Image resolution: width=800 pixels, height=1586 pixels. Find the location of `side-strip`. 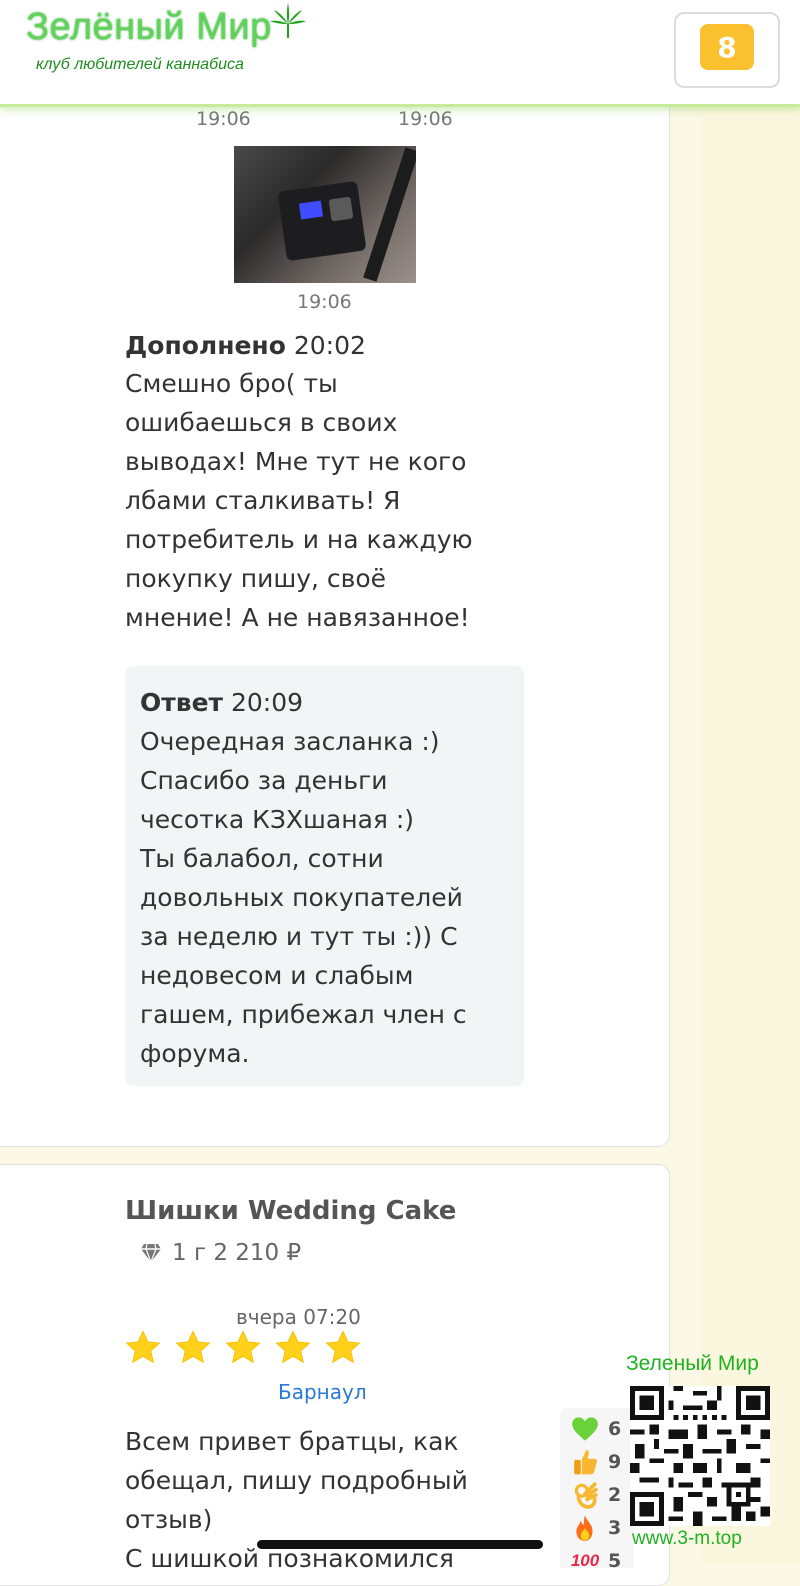

side-strip is located at coordinates (750, 781).